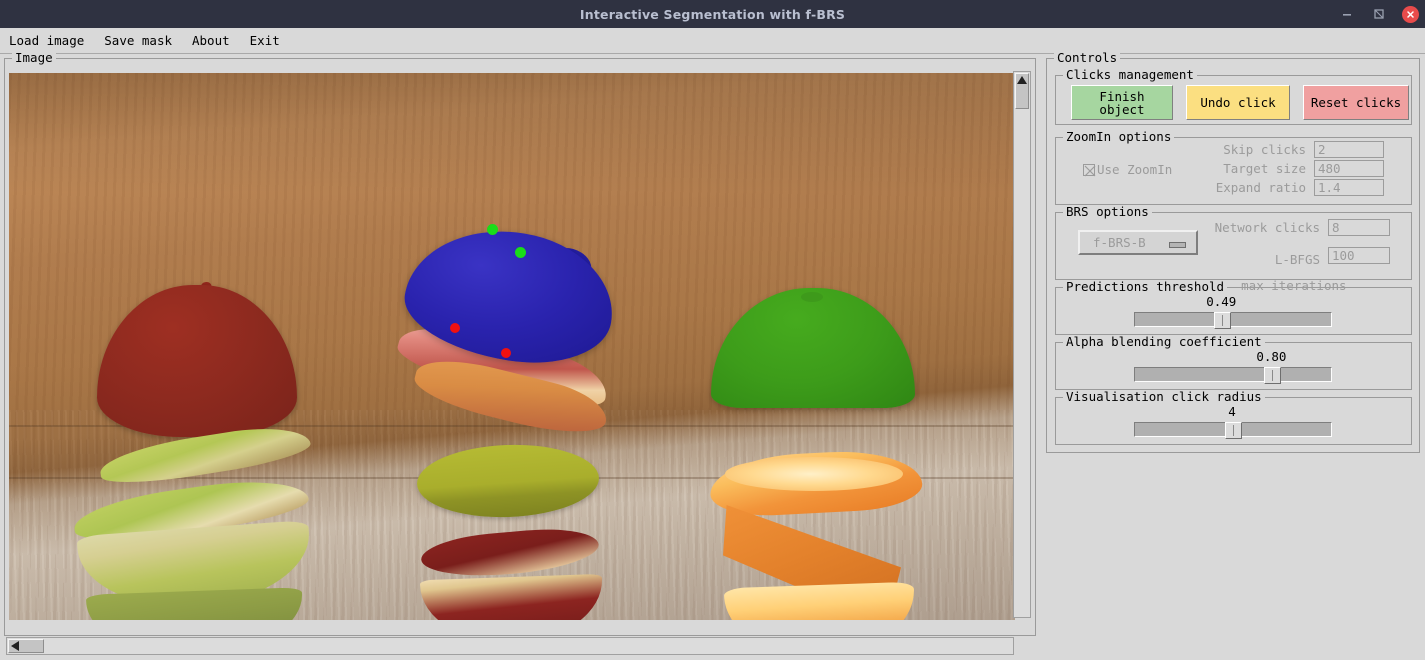 This screenshot has width=1425, height=660. I want to click on target-size-input: 480, so click(1349, 168).